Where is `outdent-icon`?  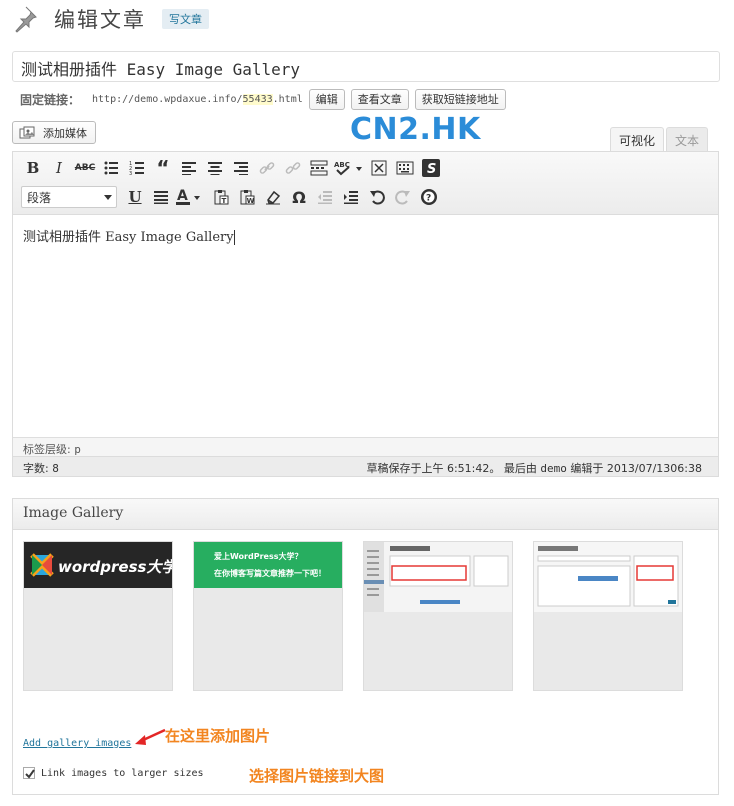 outdent-icon is located at coordinates (325, 197).